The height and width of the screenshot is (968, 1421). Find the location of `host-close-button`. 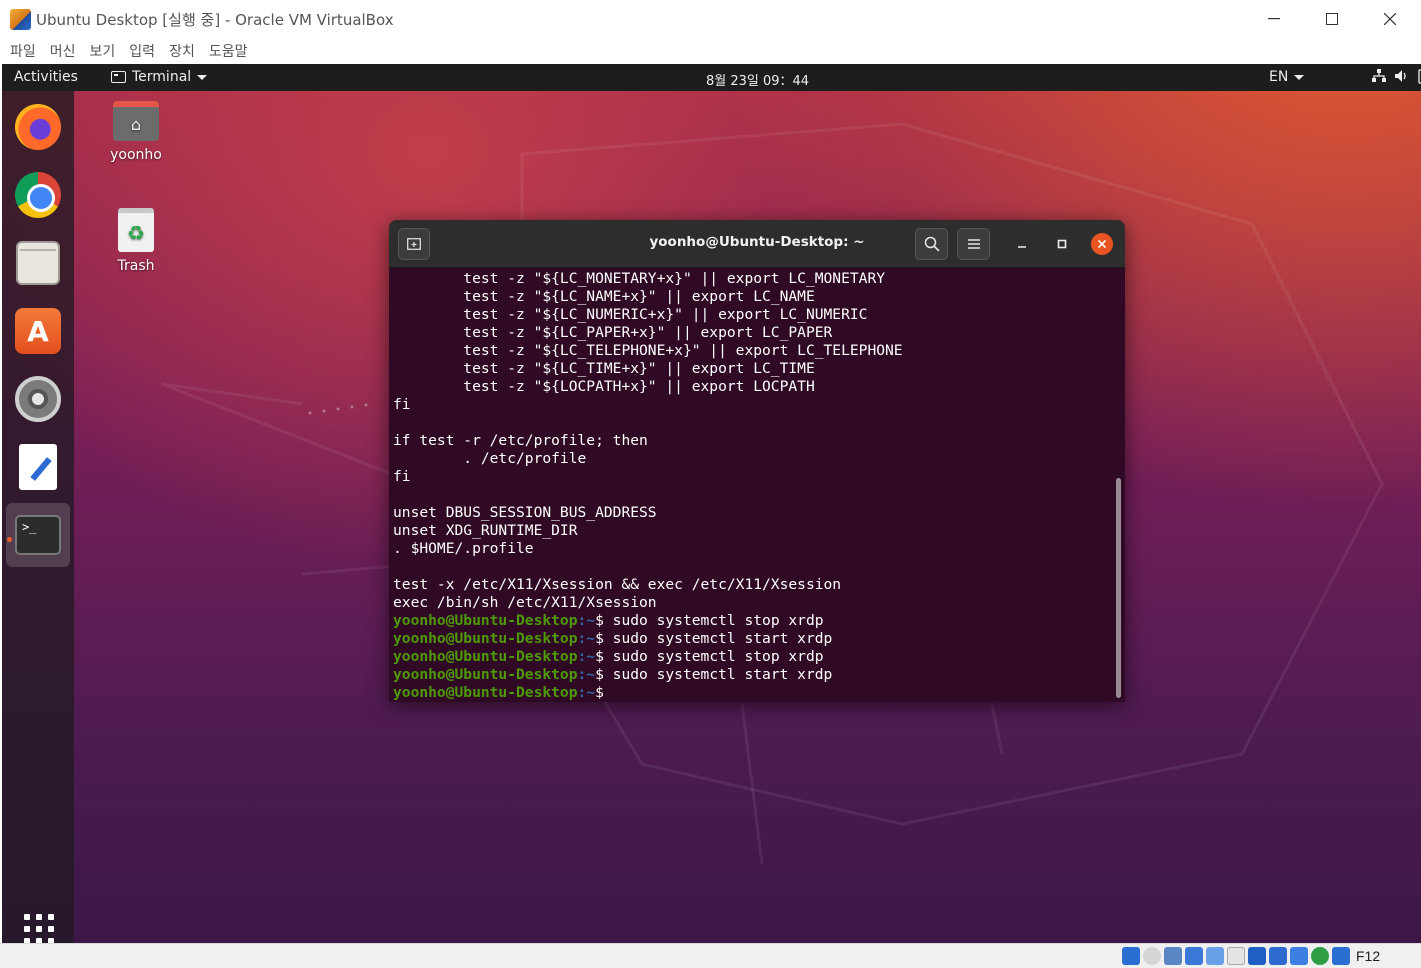

host-close-button is located at coordinates (1390, 19).